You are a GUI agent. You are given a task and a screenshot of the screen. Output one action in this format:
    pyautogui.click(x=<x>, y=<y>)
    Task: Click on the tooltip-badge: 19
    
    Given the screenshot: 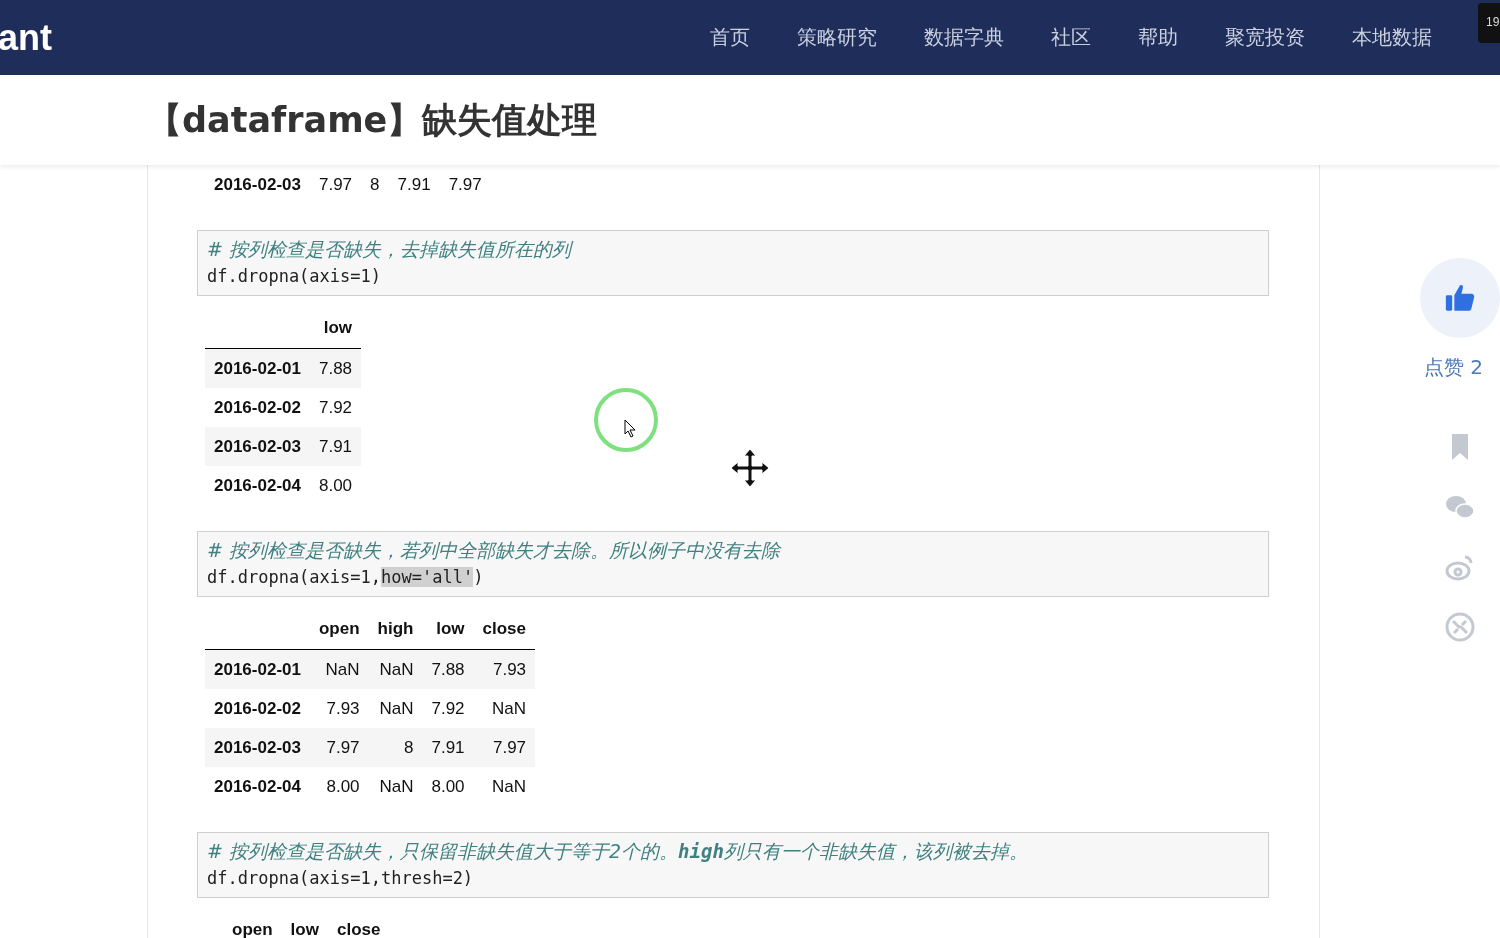 What is the action you would take?
    pyautogui.click(x=1489, y=23)
    